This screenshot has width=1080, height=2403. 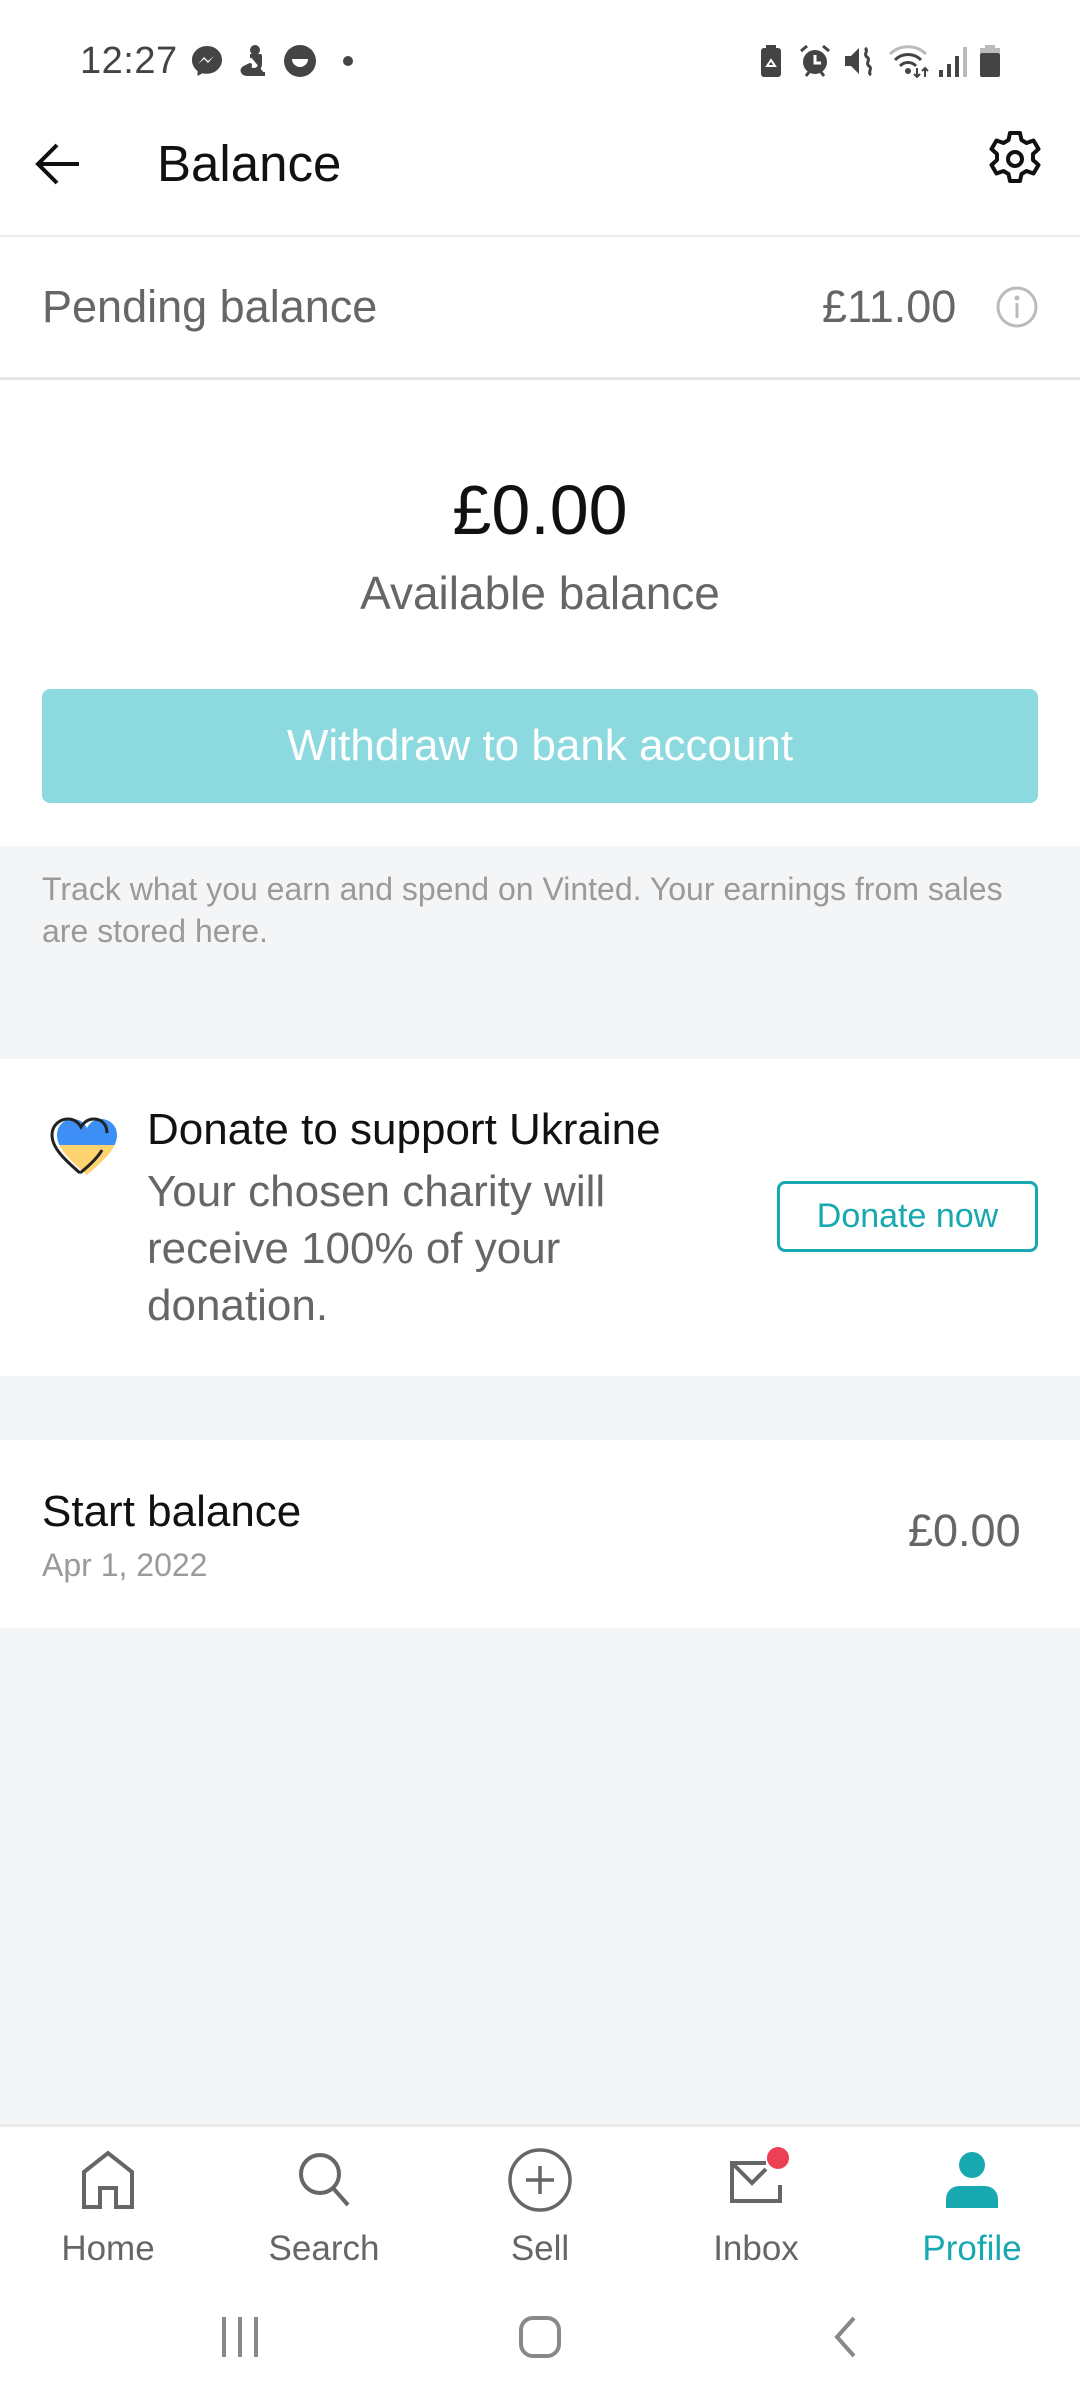 I want to click on bottom-navigation: Home Search Sell Inbox Profile, so click(x=540, y=2263).